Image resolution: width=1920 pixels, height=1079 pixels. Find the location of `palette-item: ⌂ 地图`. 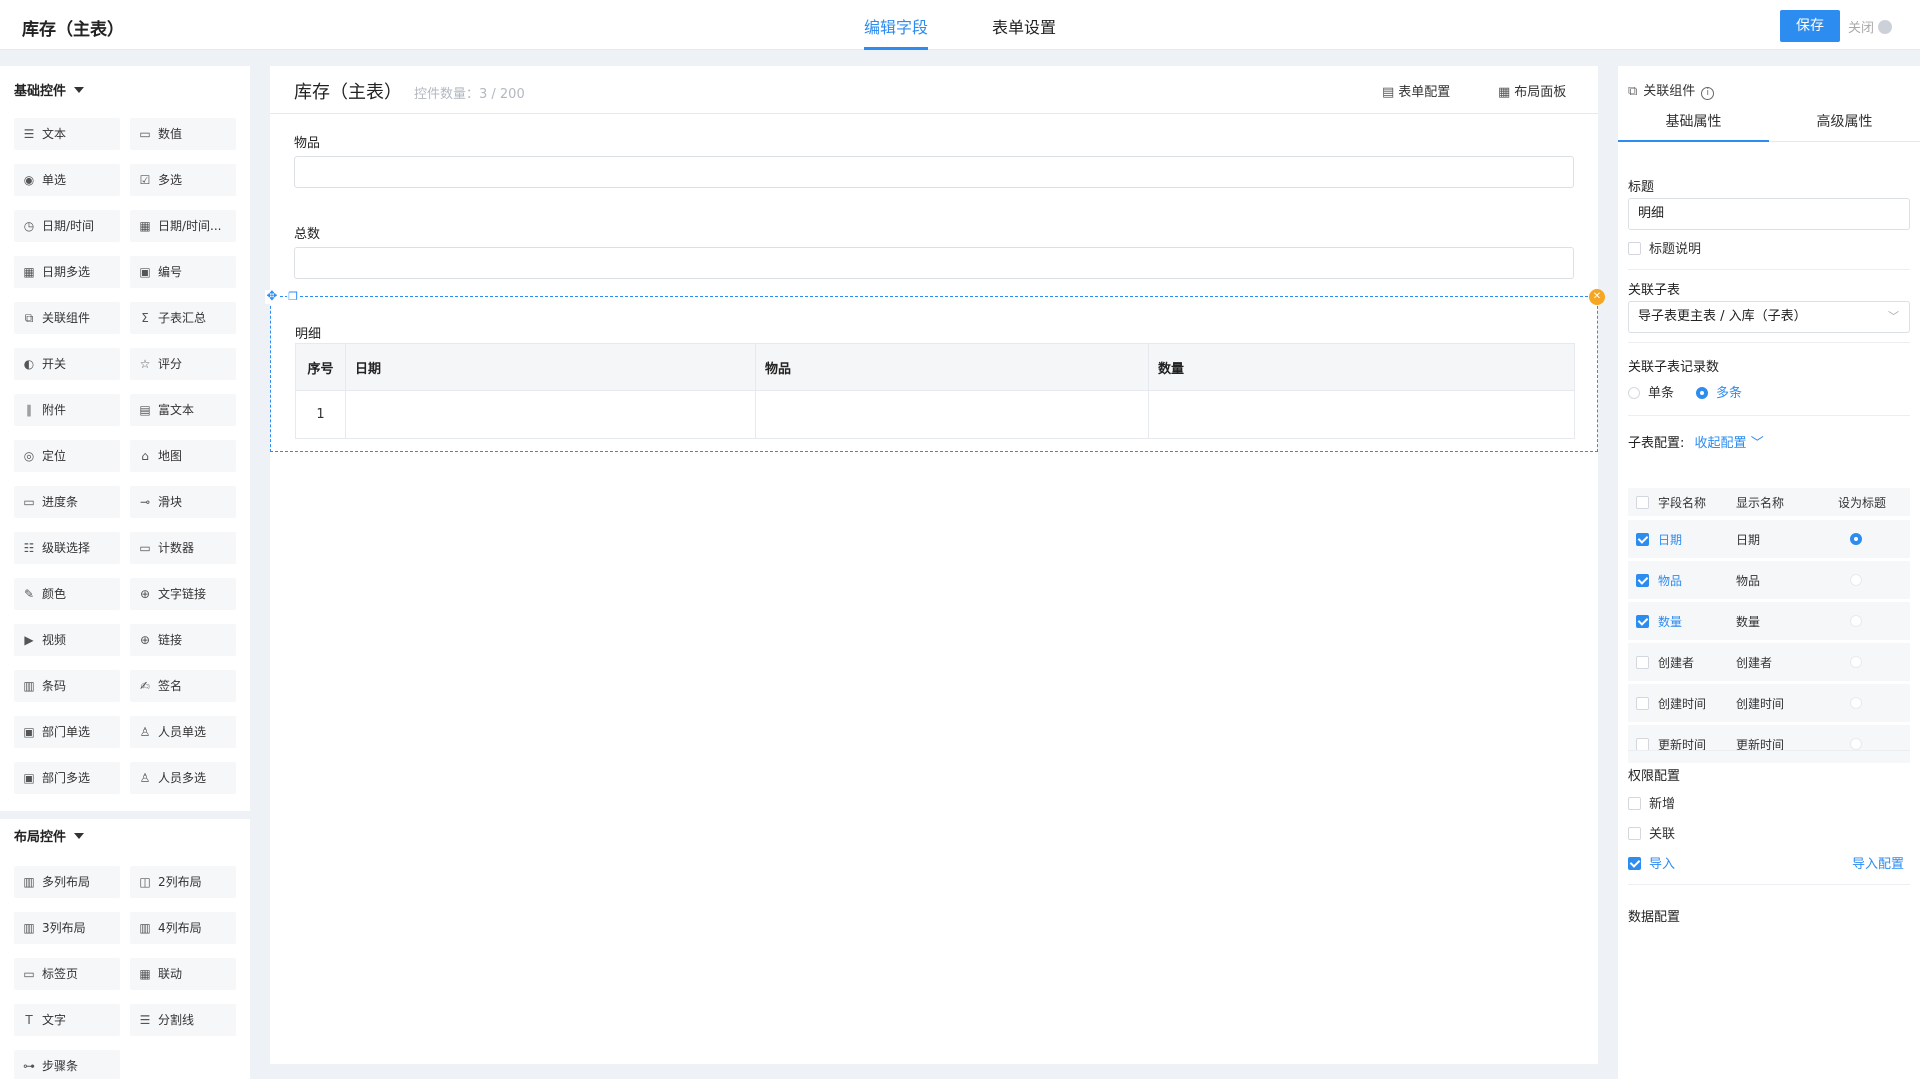

palette-item: ⌂ 地图 is located at coordinates (183, 456).